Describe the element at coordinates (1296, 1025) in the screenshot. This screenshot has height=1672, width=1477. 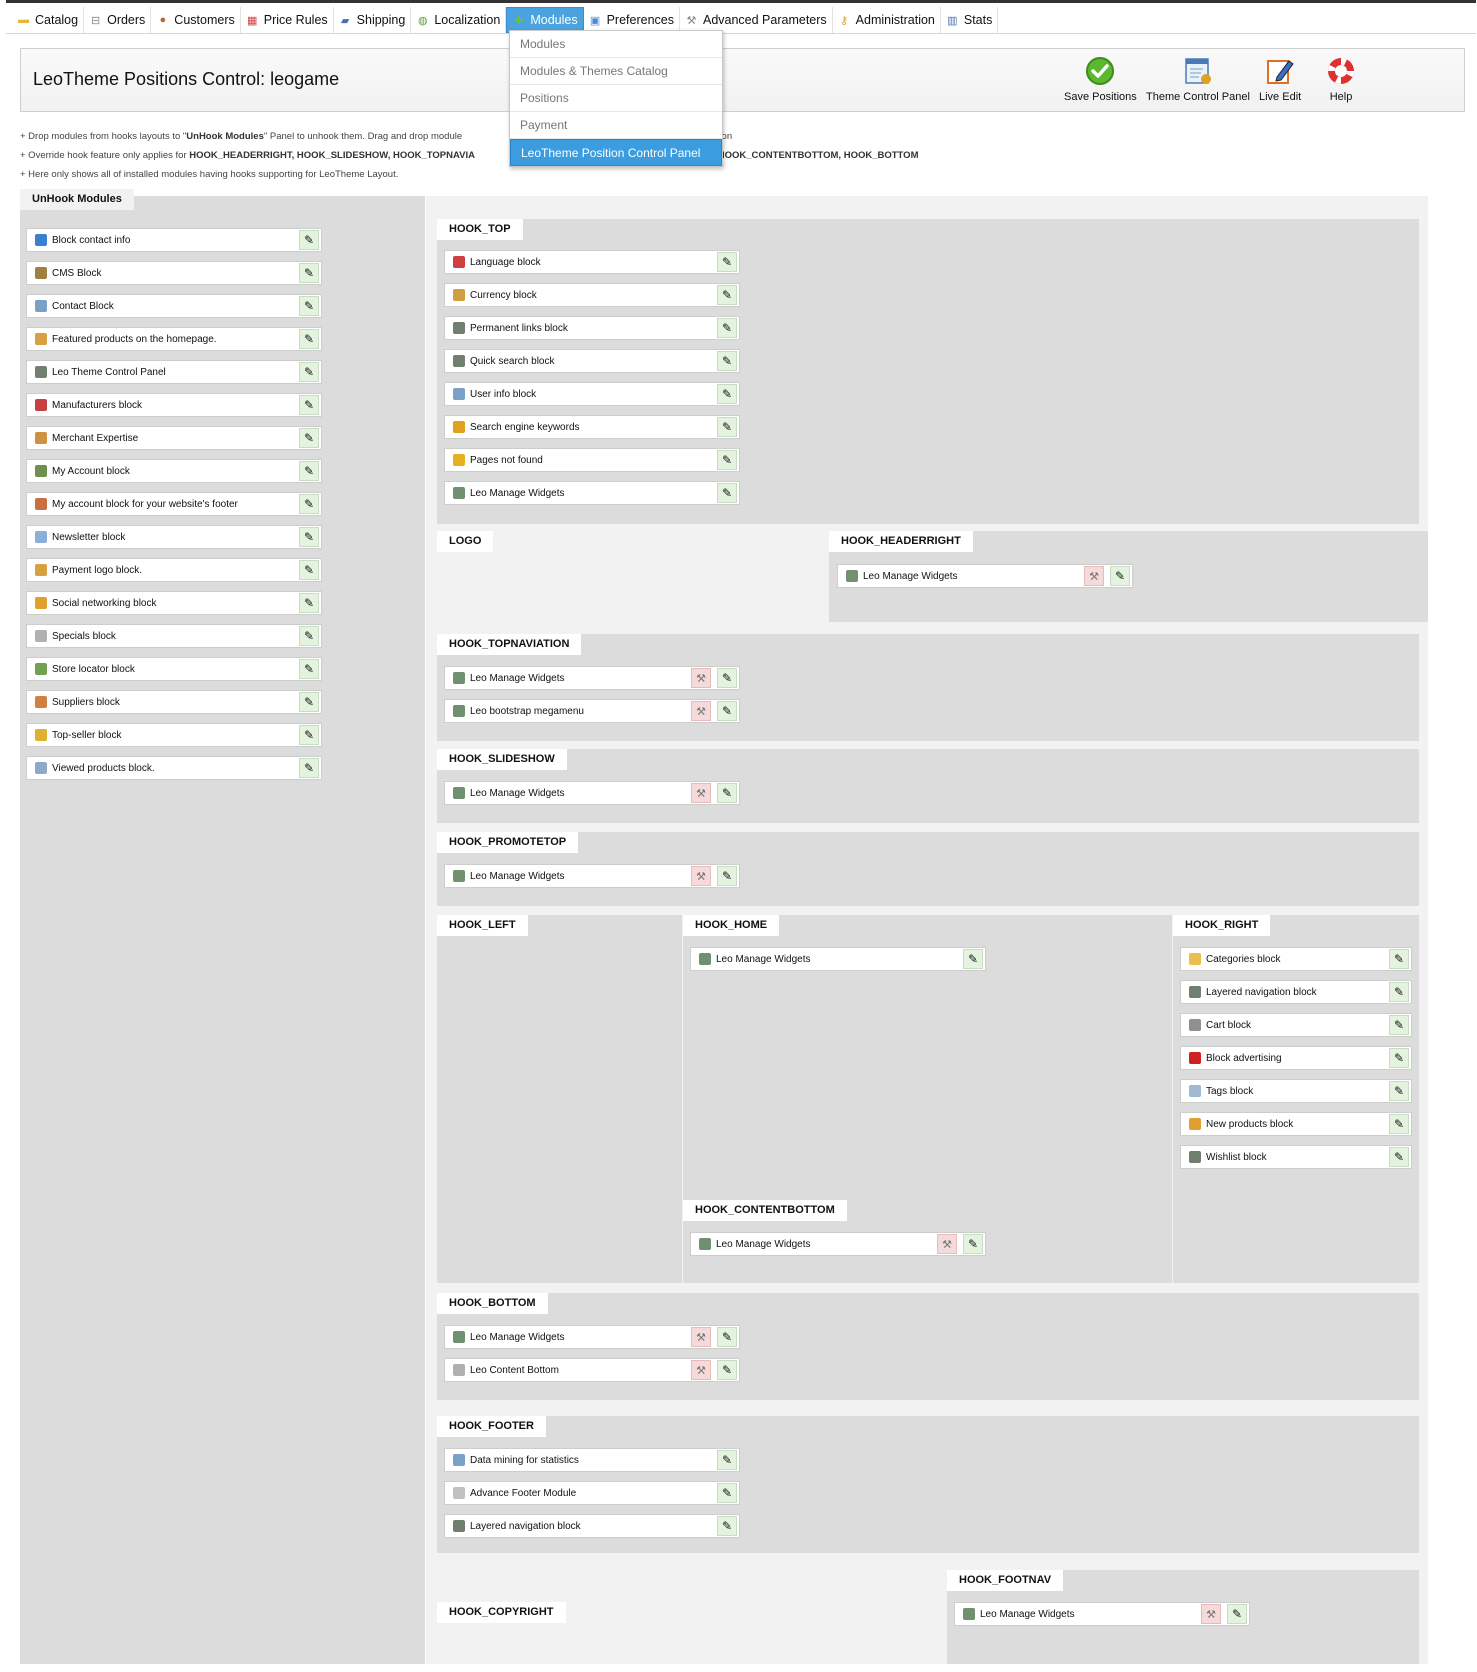
I see `module-item: Cart block ✎` at that location.